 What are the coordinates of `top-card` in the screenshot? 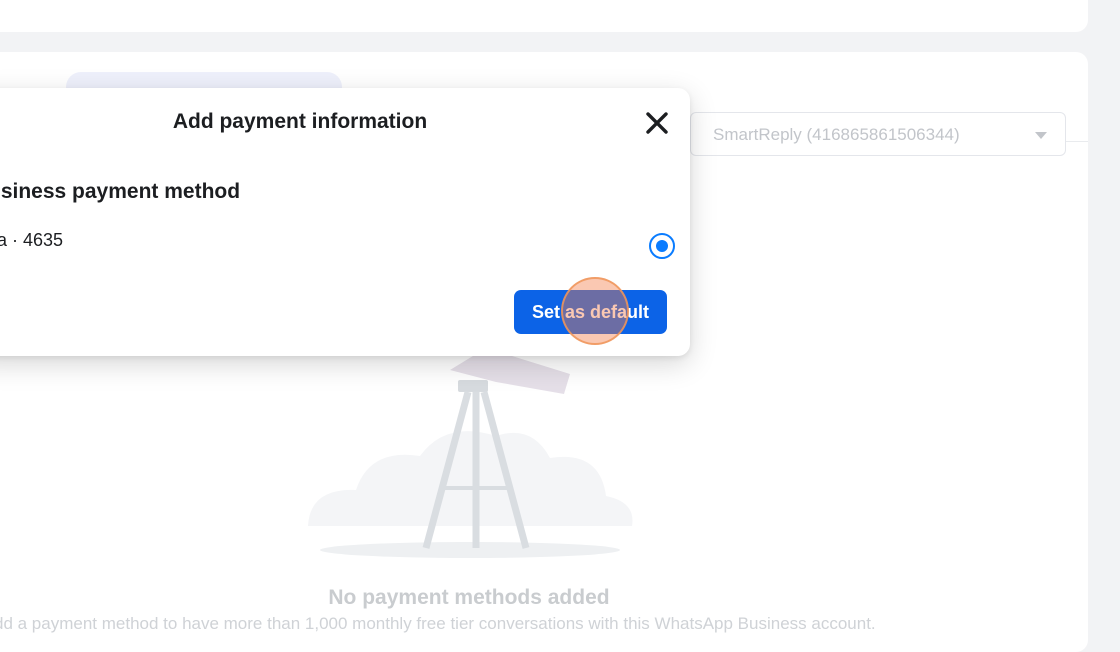 It's located at (544, 16).